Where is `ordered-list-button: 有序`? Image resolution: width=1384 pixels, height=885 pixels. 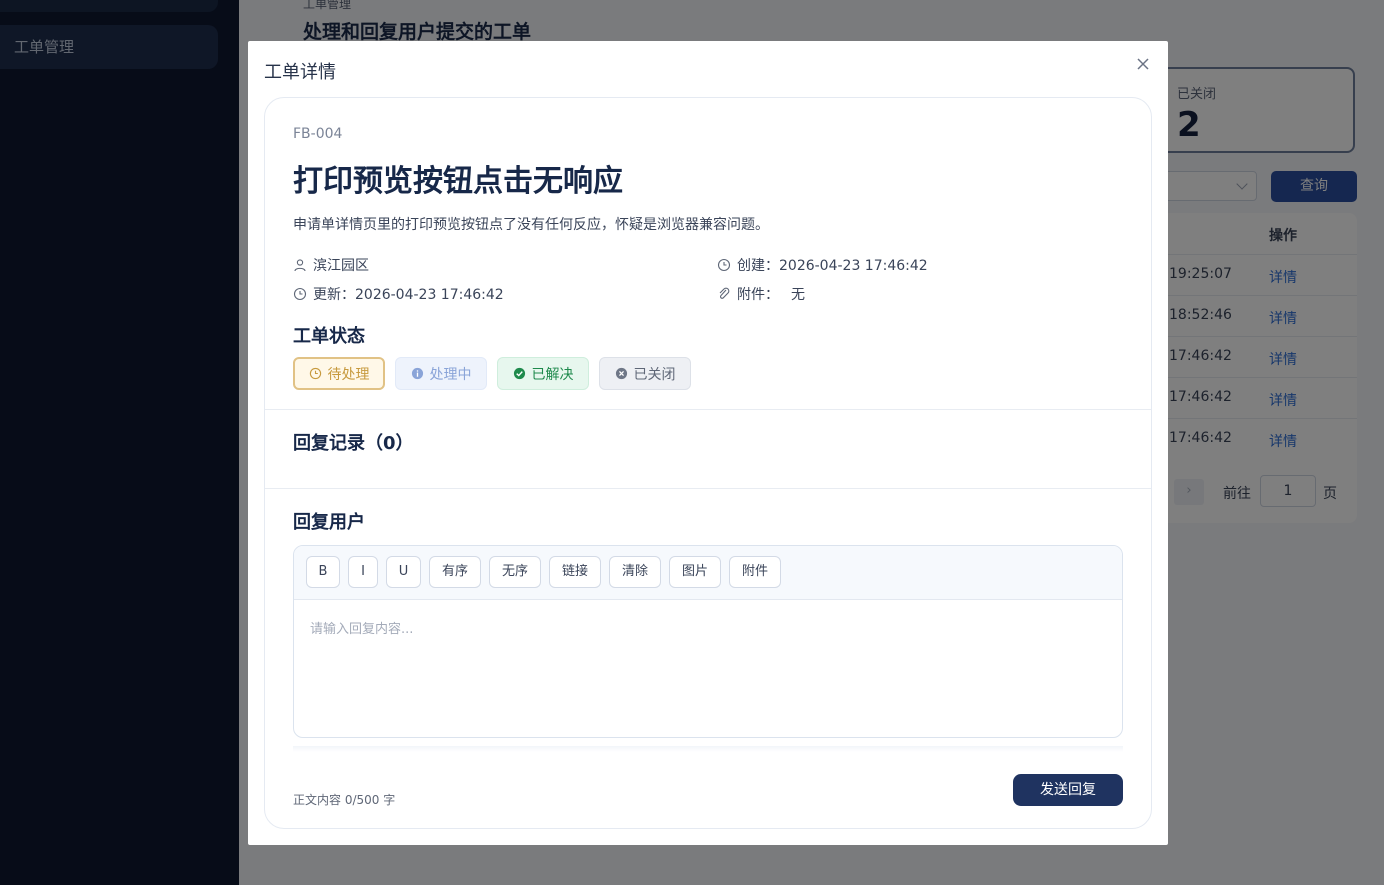 ordered-list-button: 有序 is located at coordinates (455, 572).